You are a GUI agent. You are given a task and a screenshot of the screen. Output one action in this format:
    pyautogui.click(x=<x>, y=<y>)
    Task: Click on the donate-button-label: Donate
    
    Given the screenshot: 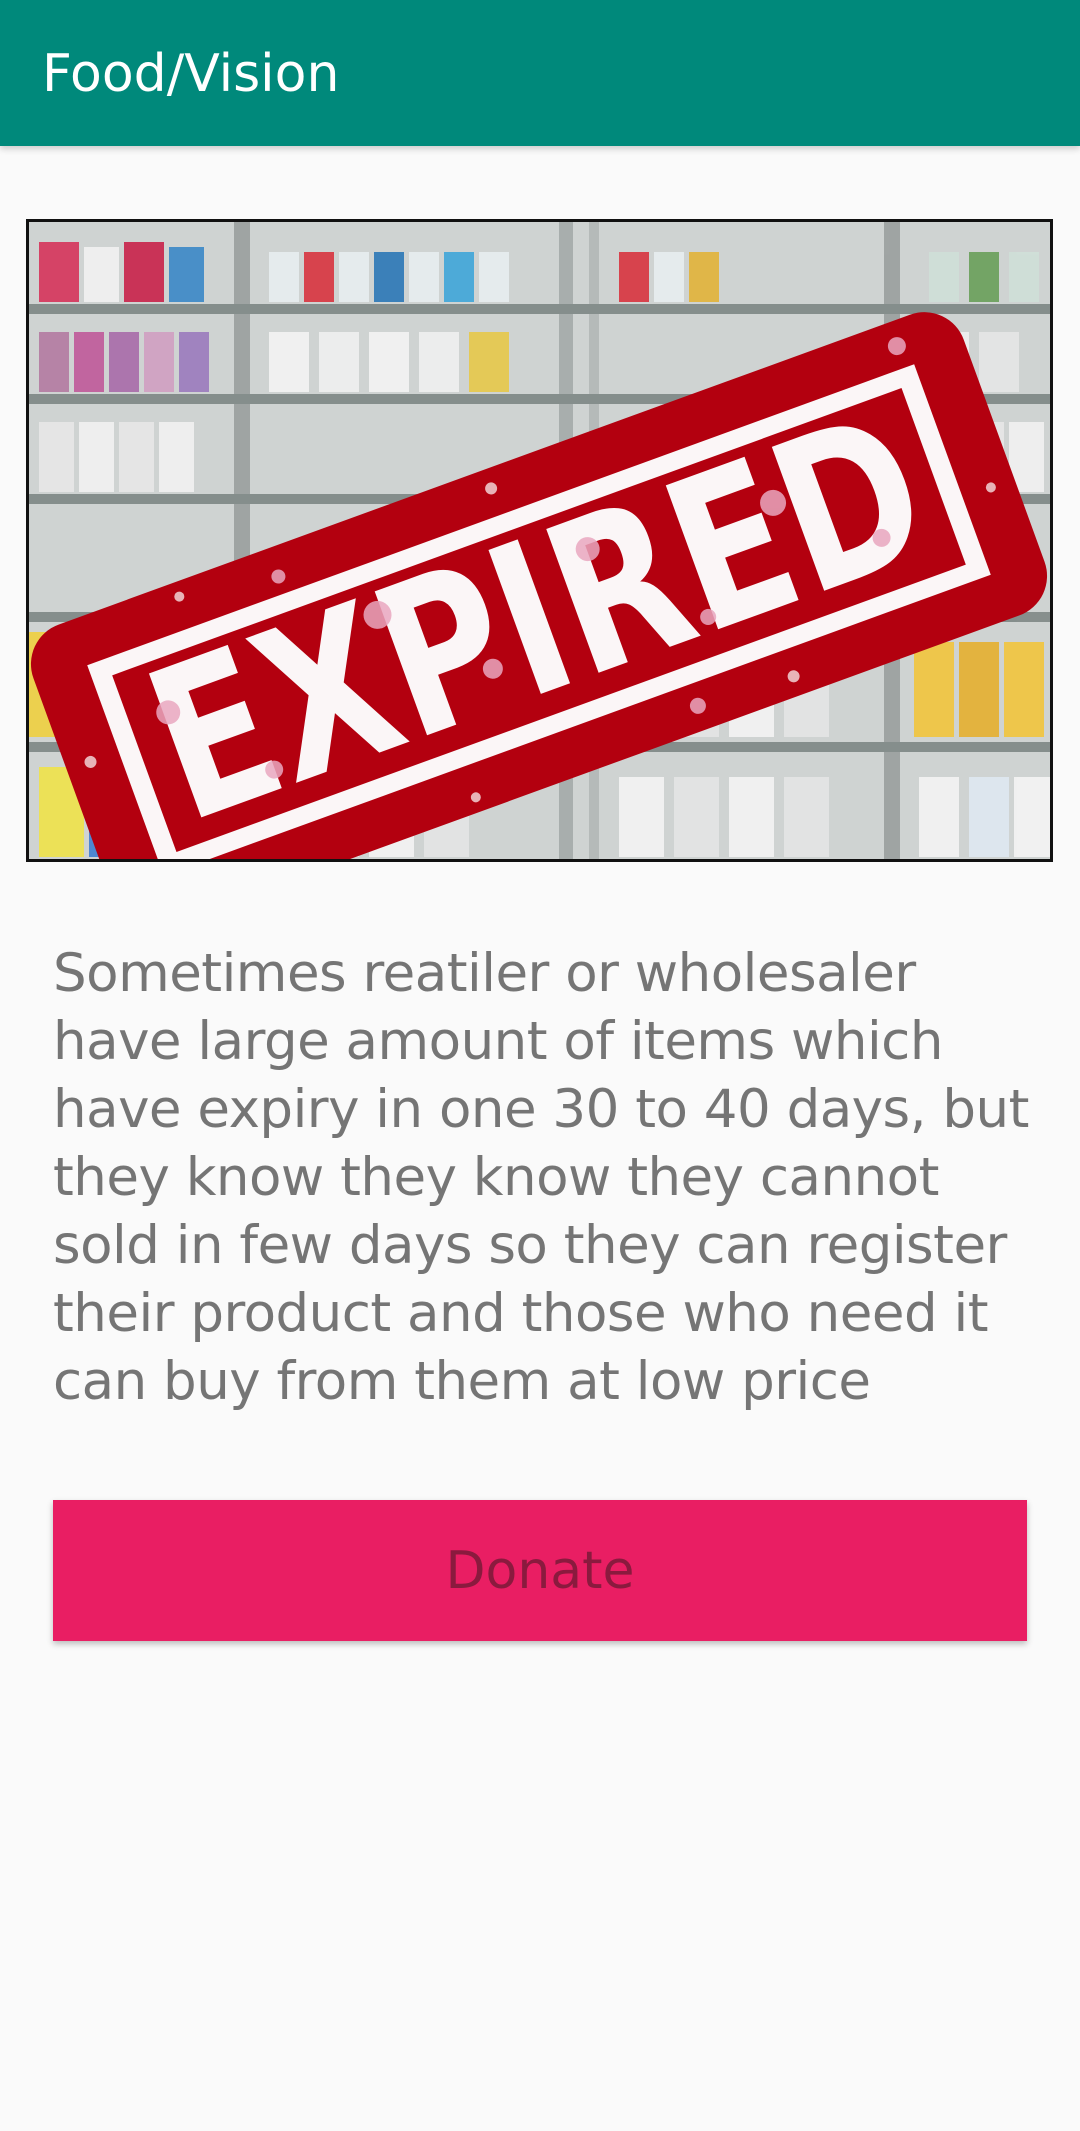 What is the action you would take?
    pyautogui.click(x=540, y=1570)
    